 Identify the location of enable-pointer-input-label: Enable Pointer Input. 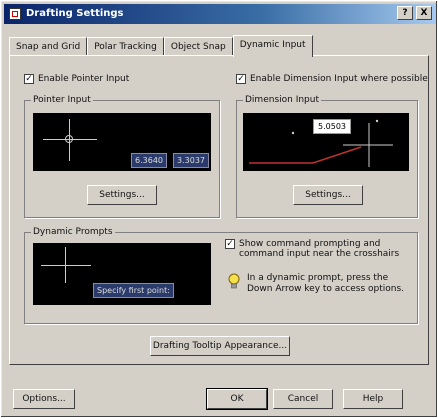
(84, 79).